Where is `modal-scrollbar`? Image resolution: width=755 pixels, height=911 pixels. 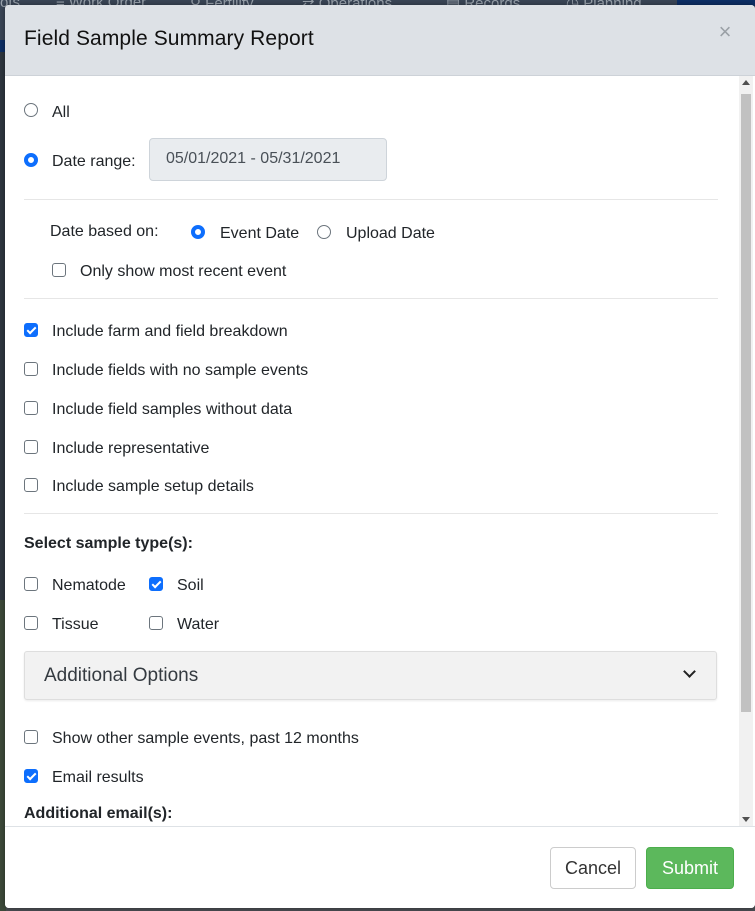
modal-scrollbar is located at coordinates (746, 451).